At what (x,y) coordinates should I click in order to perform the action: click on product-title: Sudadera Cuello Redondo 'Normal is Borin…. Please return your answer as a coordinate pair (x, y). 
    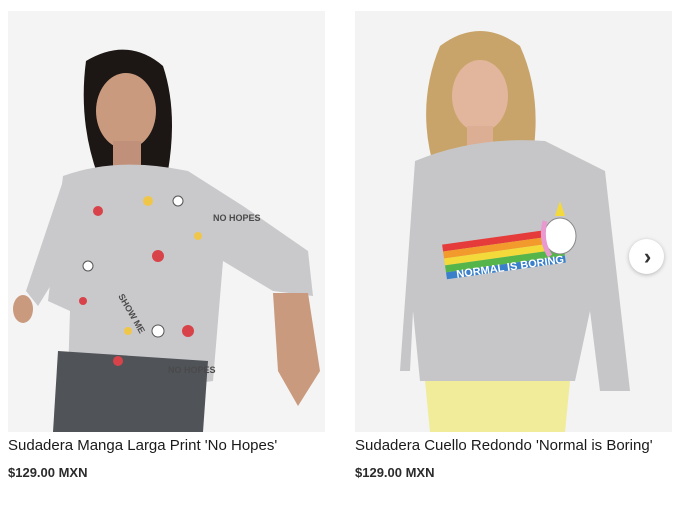
    Looking at the image, I should click on (513, 446).